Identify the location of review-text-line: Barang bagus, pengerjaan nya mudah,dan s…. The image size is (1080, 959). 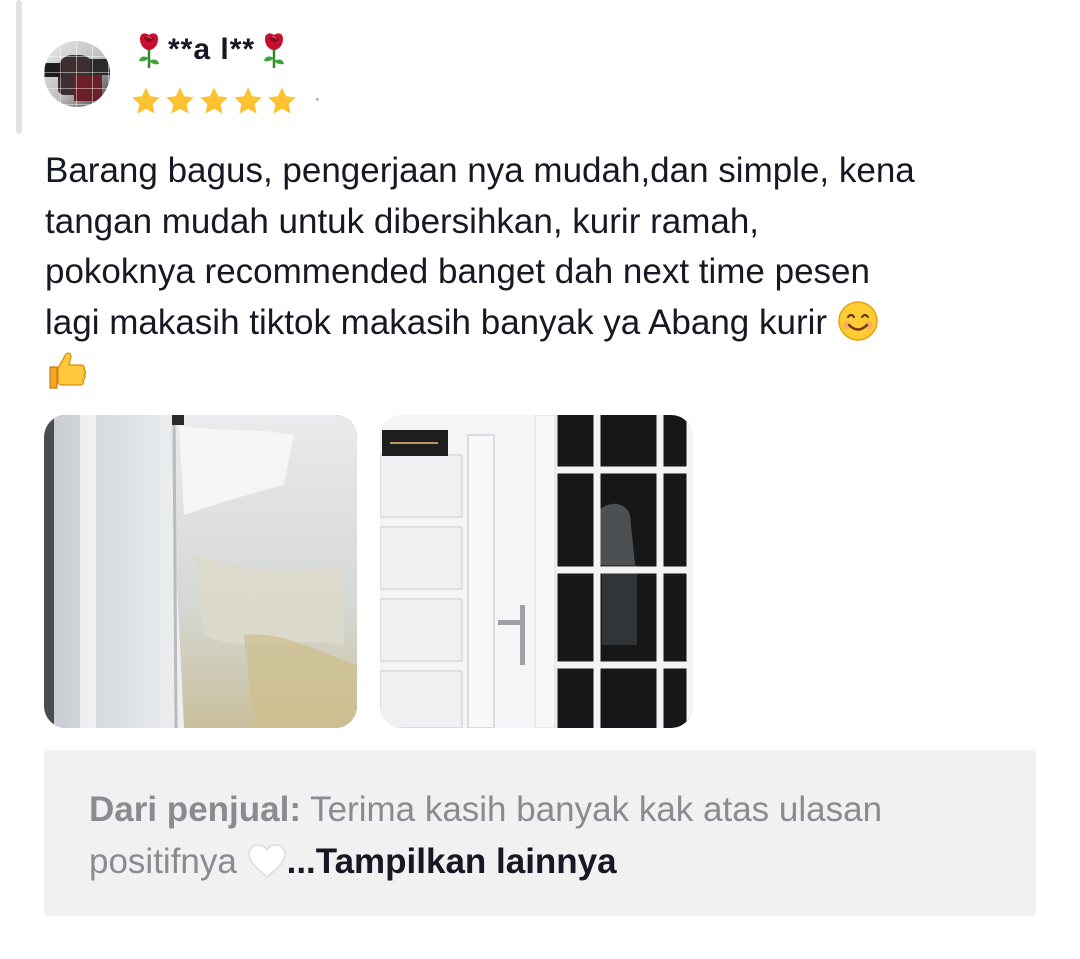
(480, 170).